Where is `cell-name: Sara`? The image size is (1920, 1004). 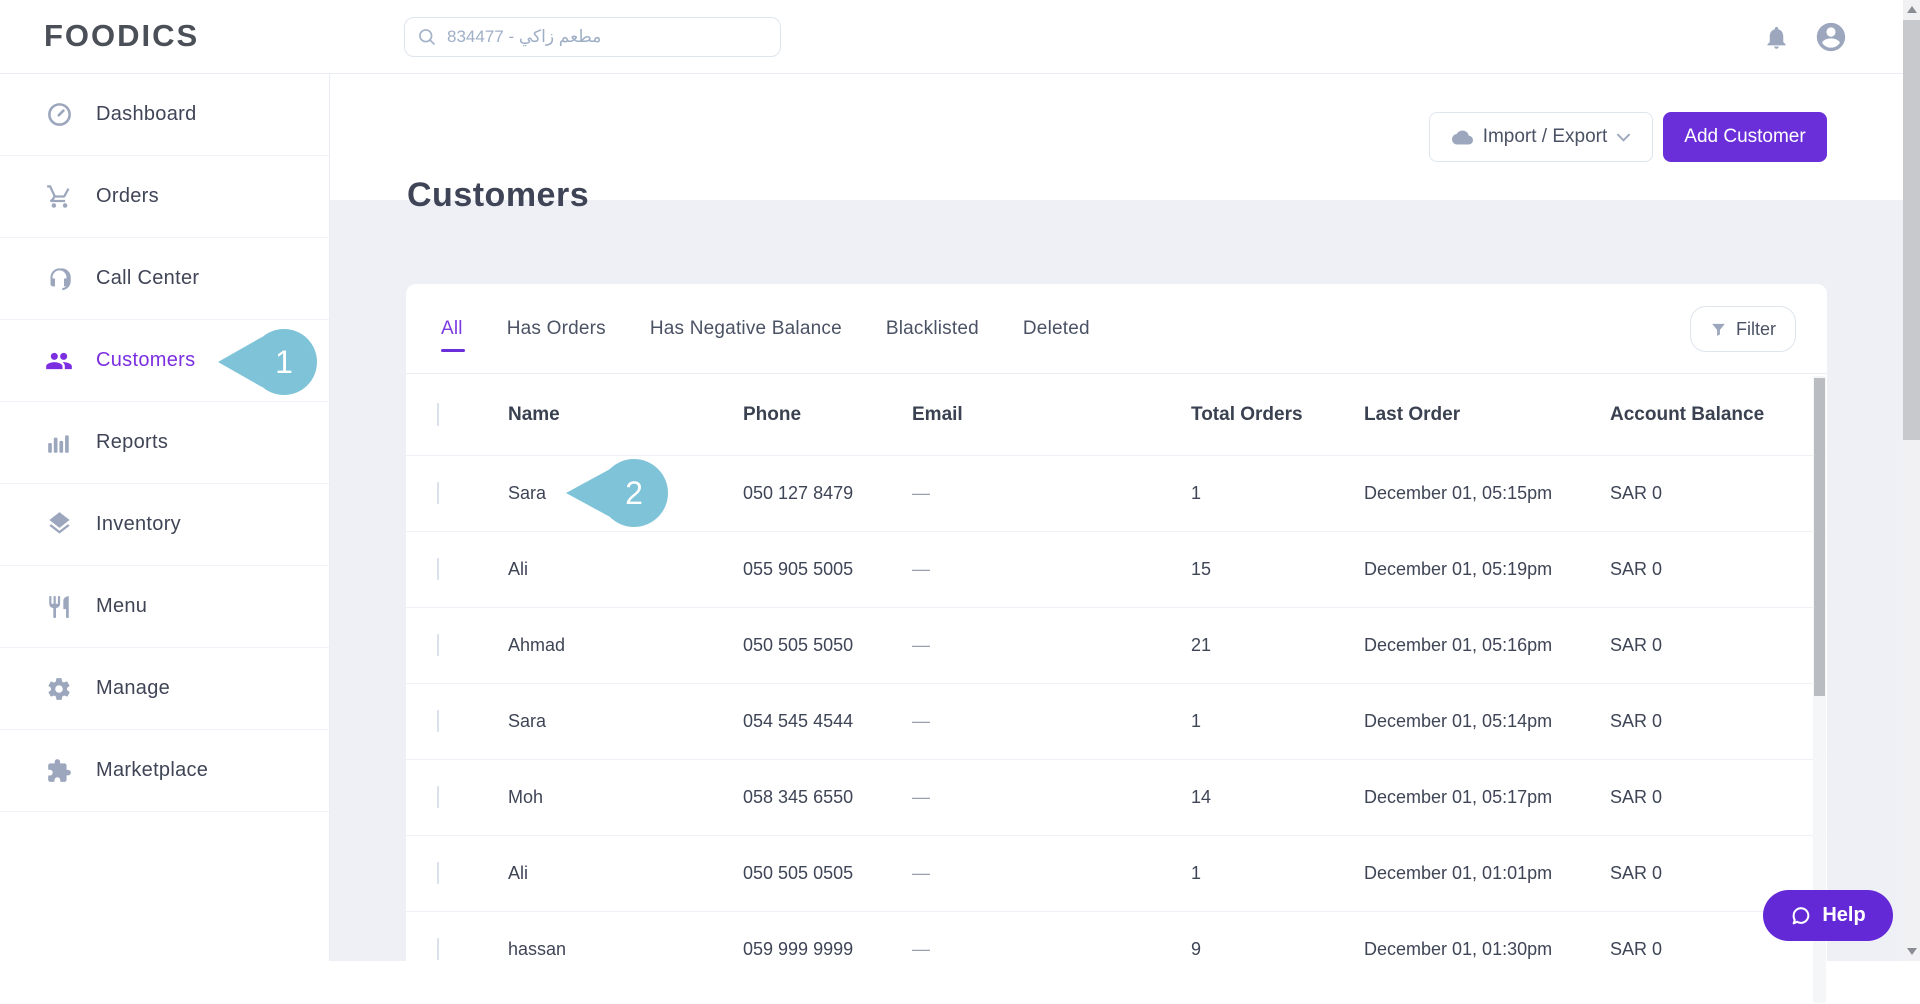 cell-name: Sara is located at coordinates (625, 721).